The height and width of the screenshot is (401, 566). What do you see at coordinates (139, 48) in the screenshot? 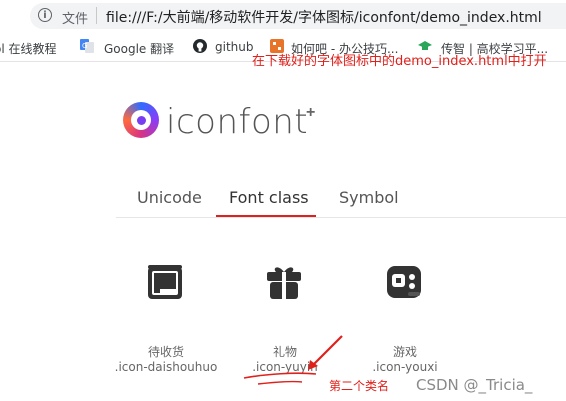
I see `bookmark-google-translate: Google 翻译` at bounding box center [139, 48].